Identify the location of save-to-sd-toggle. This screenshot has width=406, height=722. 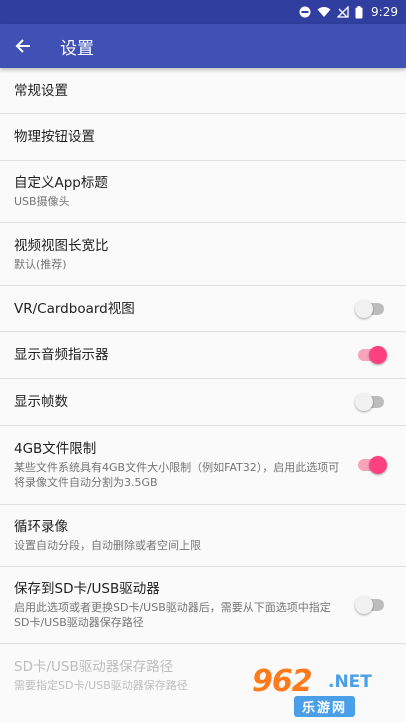
(369, 605).